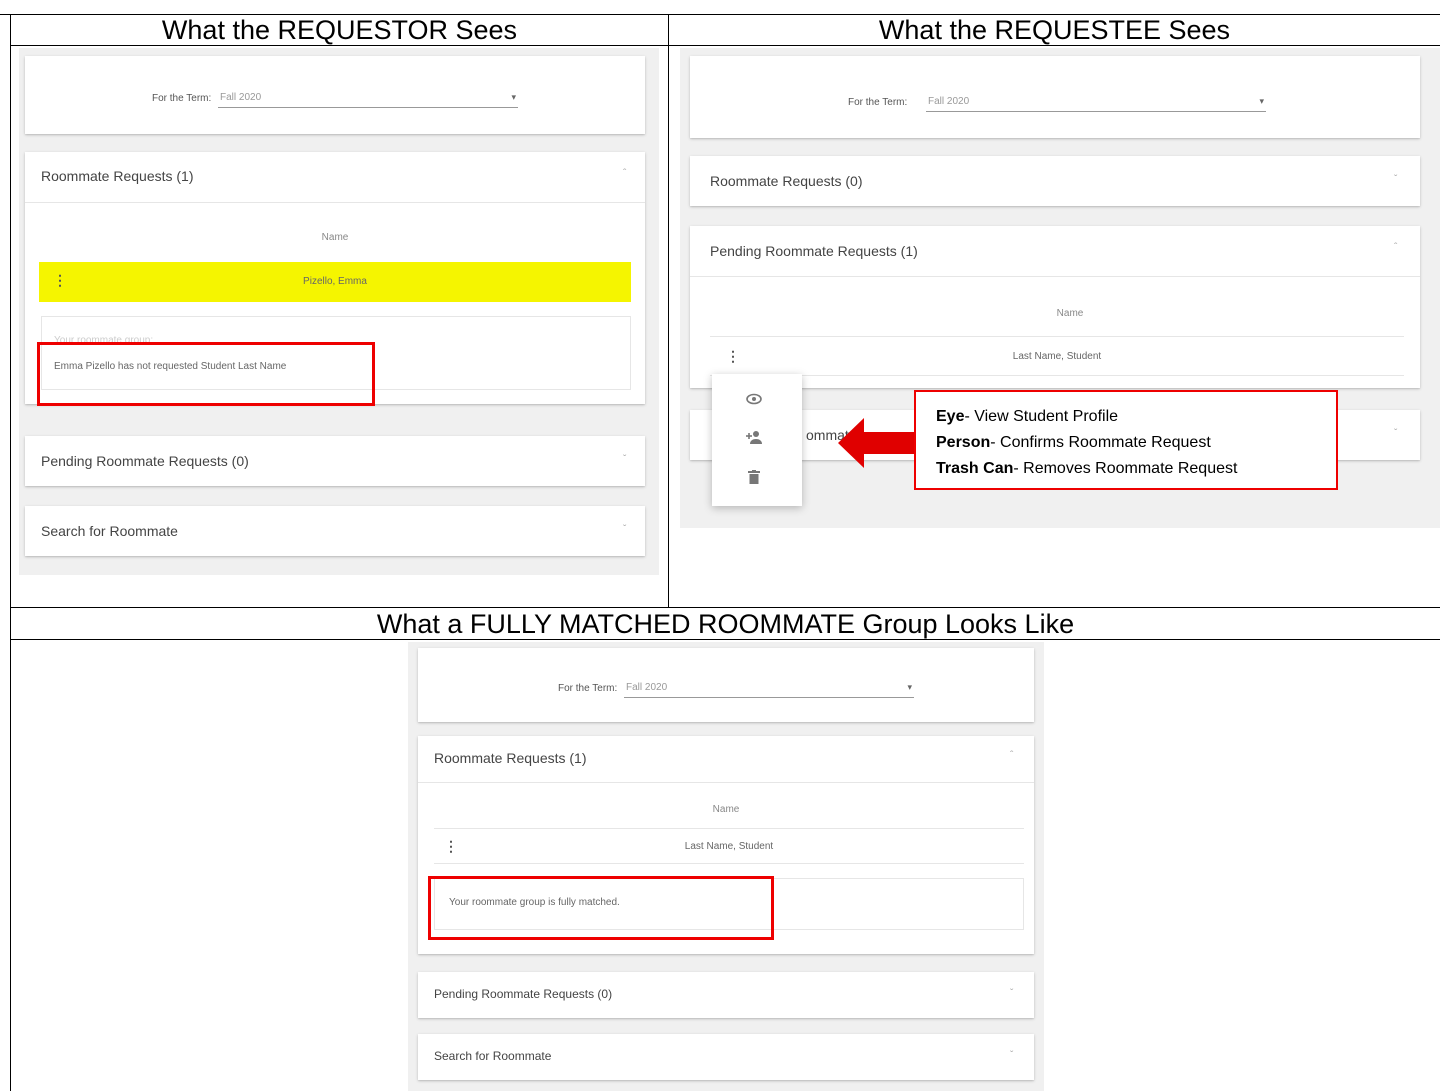  I want to click on pending-requests-title: Pending Roommate Requests (1), so click(814, 251).